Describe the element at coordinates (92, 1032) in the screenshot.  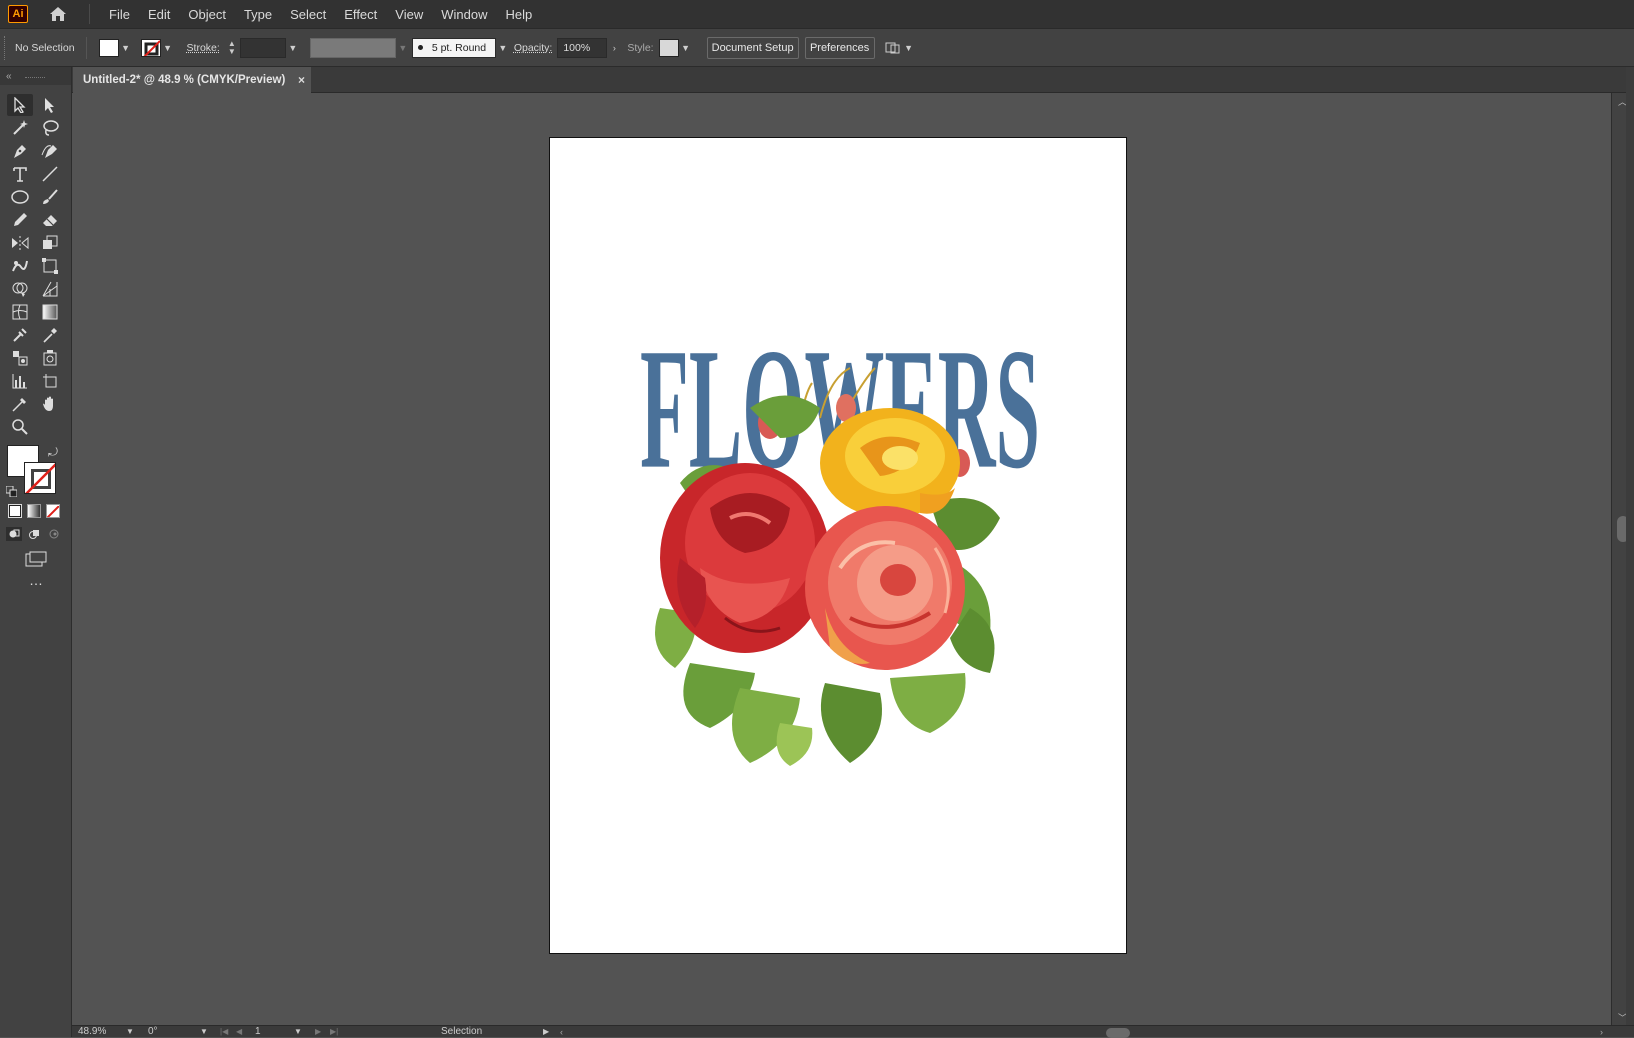
I see `zoom-field: 48.9%` at that location.